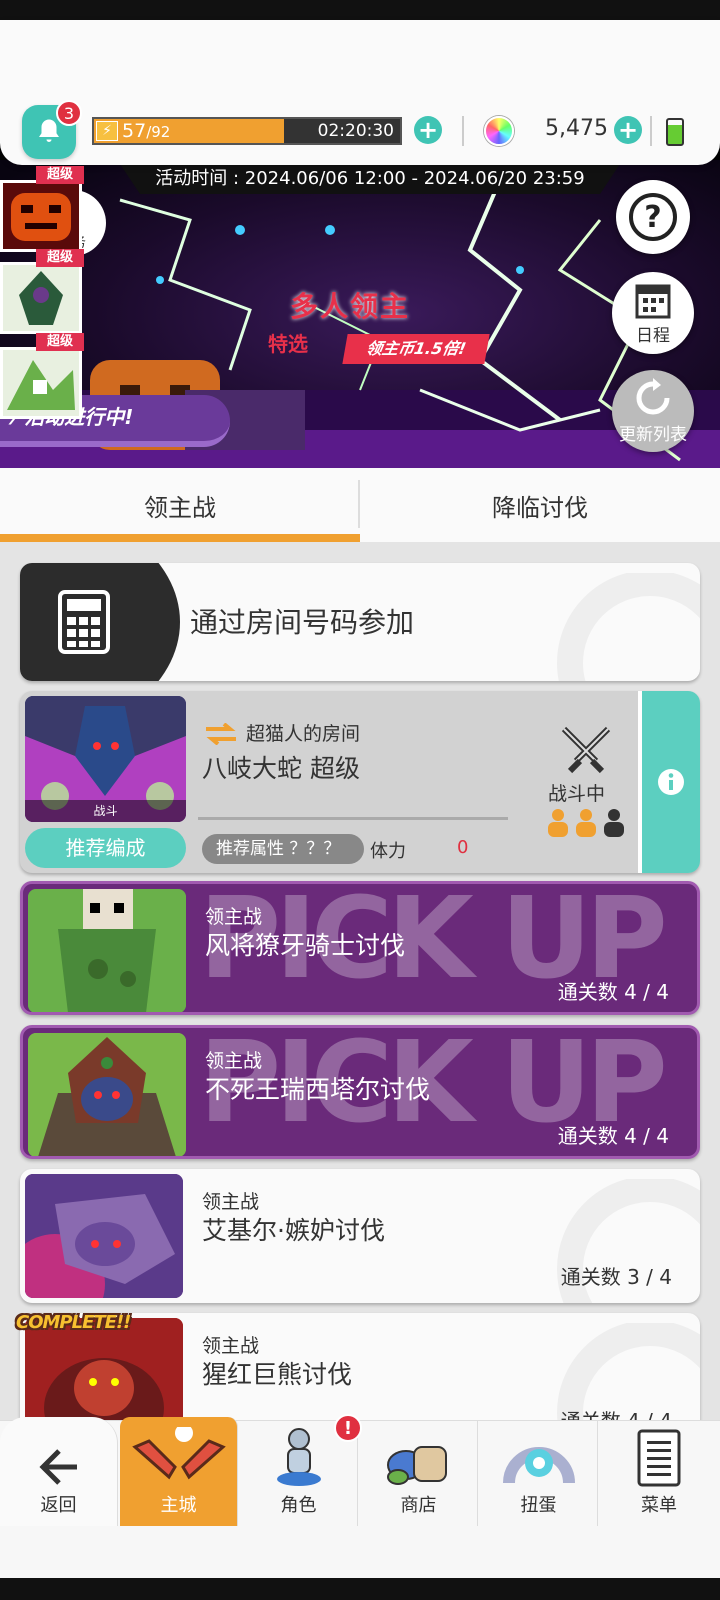  I want to click on stamina-timer: 02:20:30, so click(355, 131).